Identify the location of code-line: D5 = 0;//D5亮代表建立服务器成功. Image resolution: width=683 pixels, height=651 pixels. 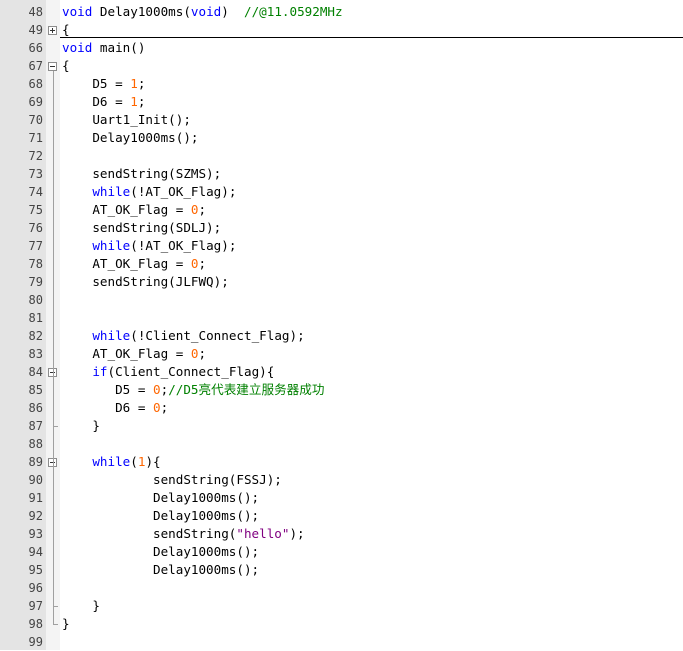
(193, 390).